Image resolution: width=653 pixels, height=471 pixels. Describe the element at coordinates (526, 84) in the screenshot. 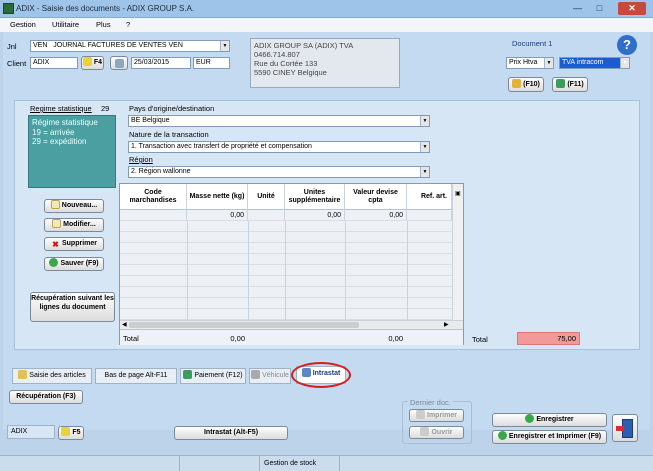

I see `f10-button: (F10)` at that location.